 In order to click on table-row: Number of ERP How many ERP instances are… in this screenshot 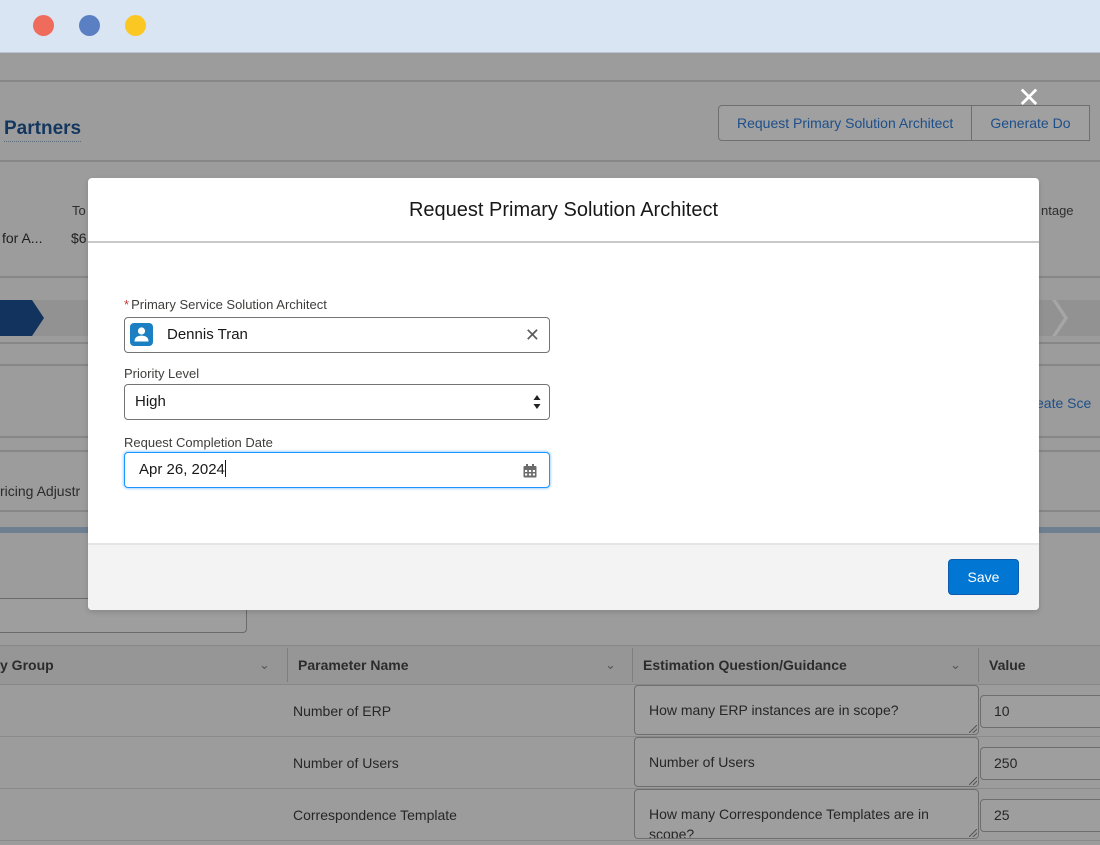, I will do `click(550, 711)`.